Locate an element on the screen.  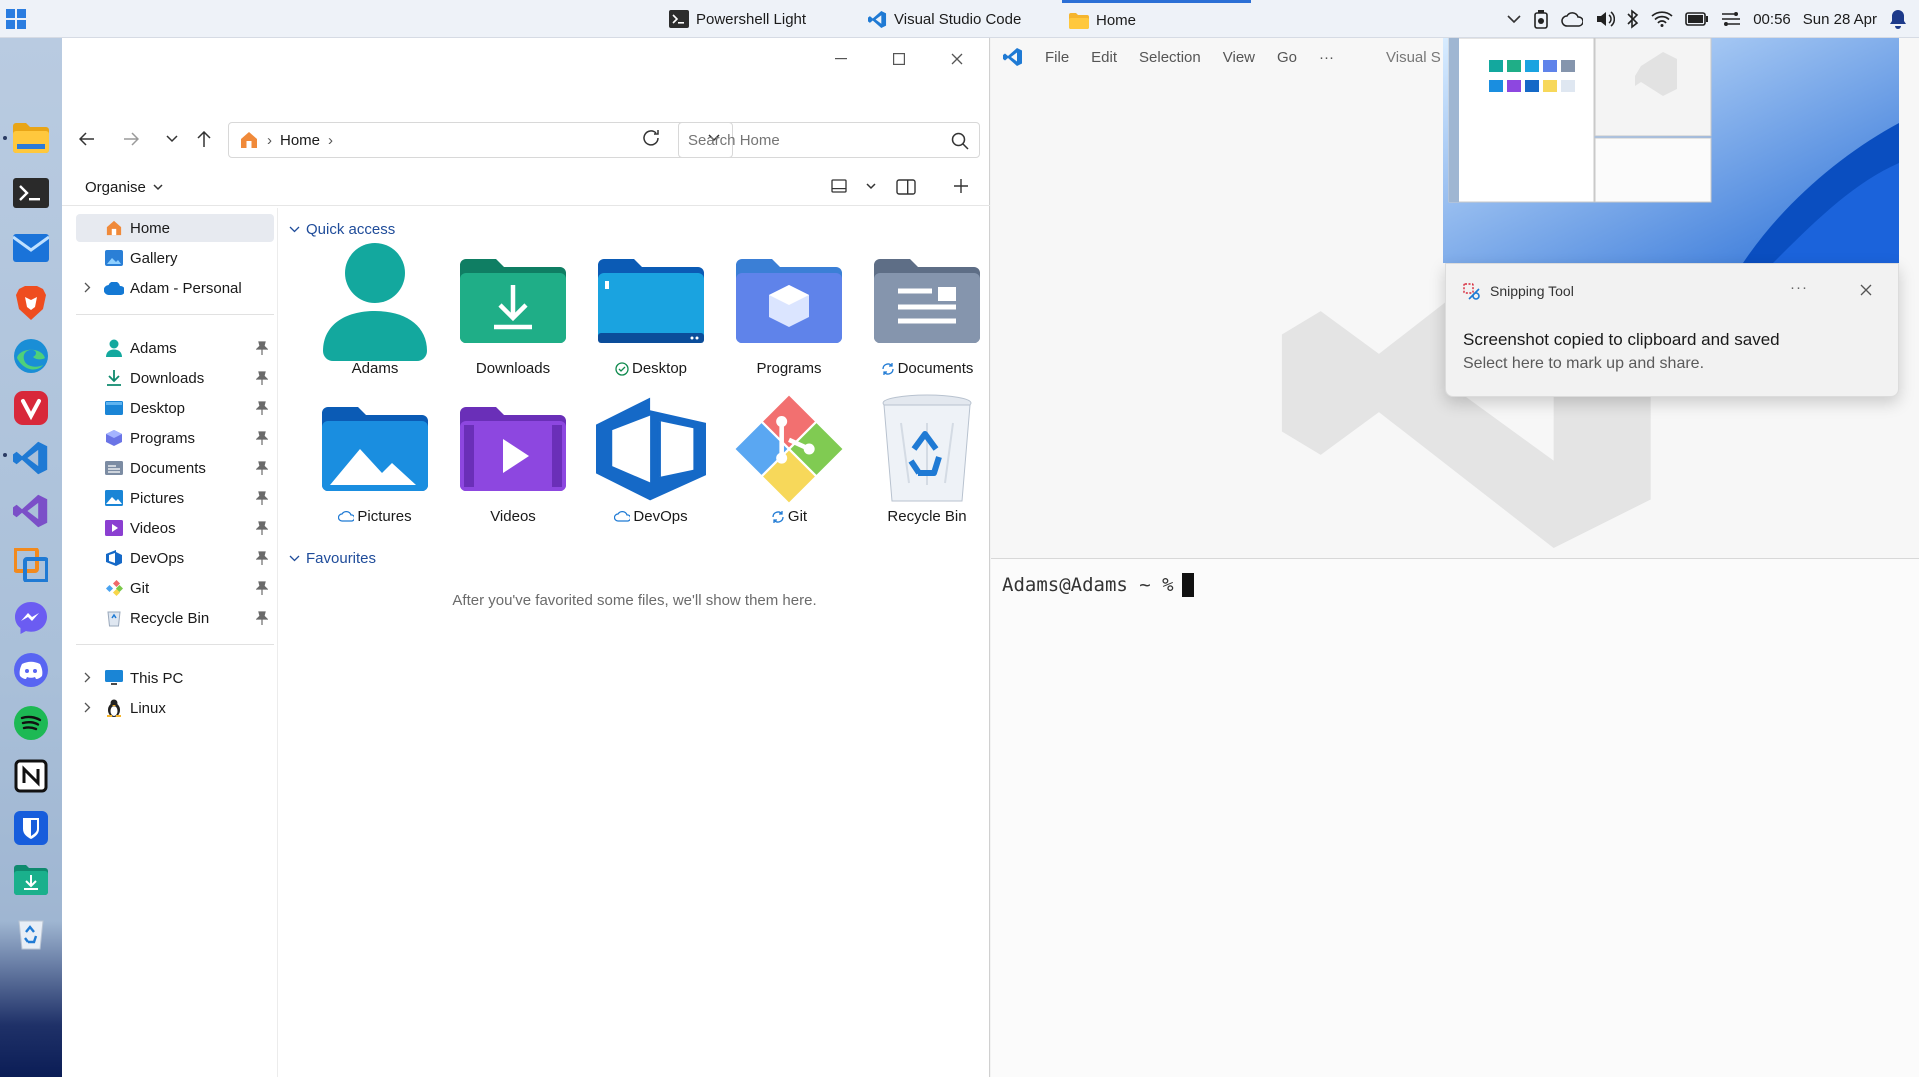
taskbar-tab-powershell: Powershell Light is located at coordinates (758, 19).